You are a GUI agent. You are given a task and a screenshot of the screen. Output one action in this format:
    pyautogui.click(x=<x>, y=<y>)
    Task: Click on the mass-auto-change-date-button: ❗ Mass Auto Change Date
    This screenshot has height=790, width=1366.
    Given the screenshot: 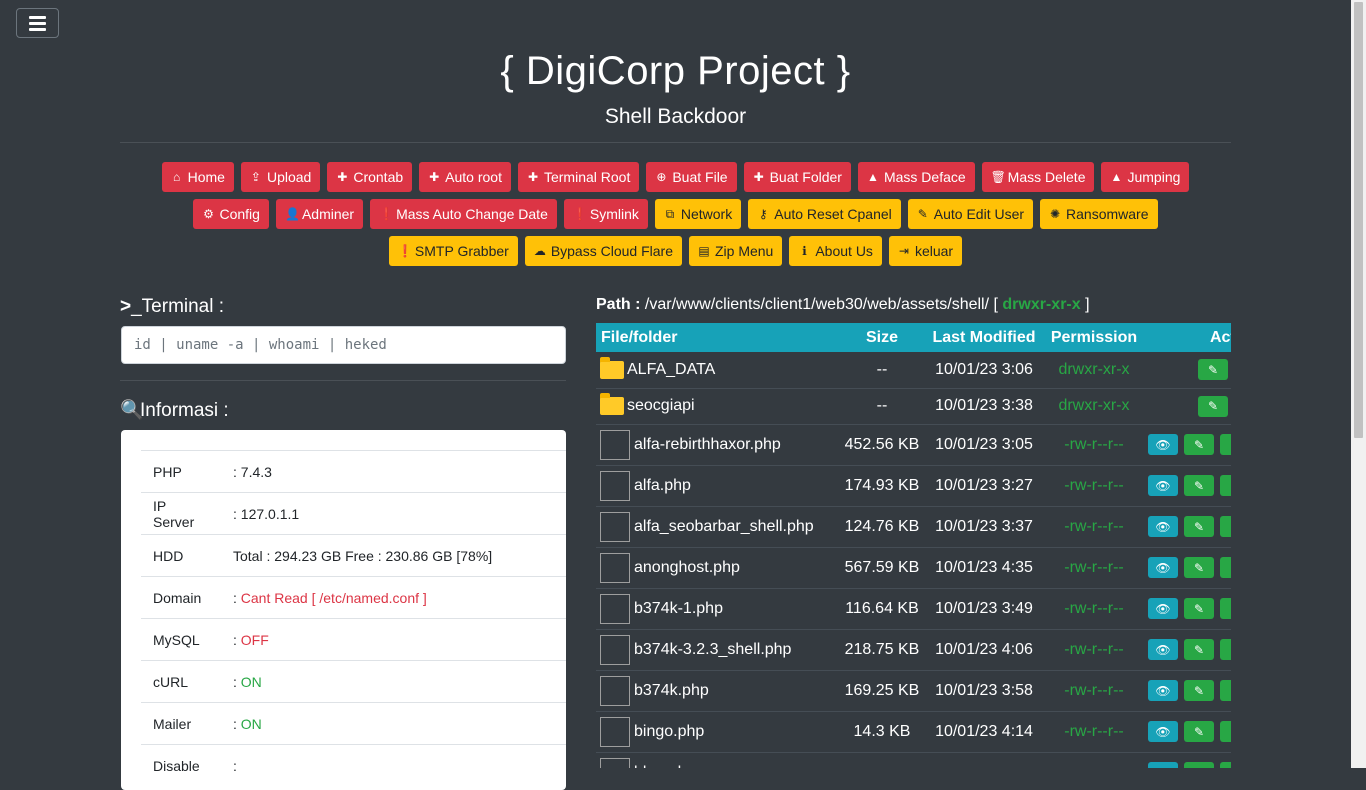 What is the action you would take?
    pyautogui.click(x=463, y=214)
    